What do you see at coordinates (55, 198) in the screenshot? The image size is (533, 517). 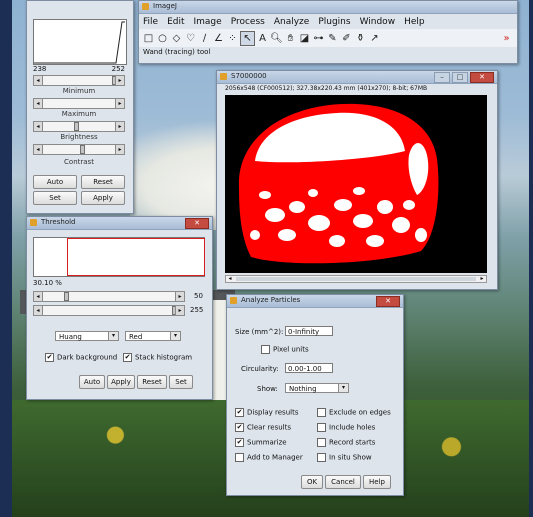 I see `bc-set-button: Set` at bounding box center [55, 198].